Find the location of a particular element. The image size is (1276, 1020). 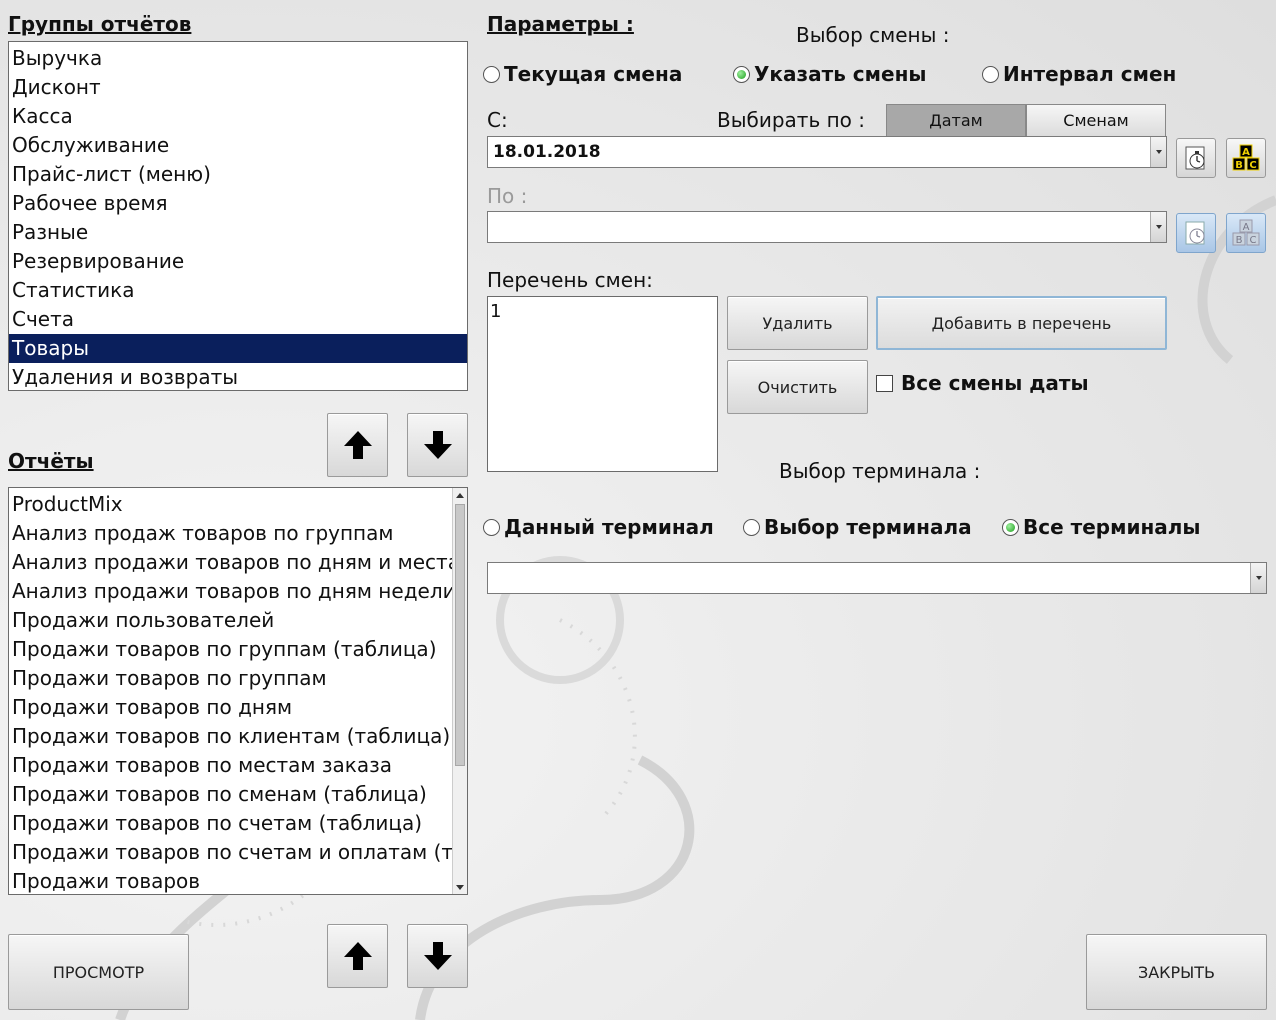

group-move-up-button is located at coordinates (357, 445).